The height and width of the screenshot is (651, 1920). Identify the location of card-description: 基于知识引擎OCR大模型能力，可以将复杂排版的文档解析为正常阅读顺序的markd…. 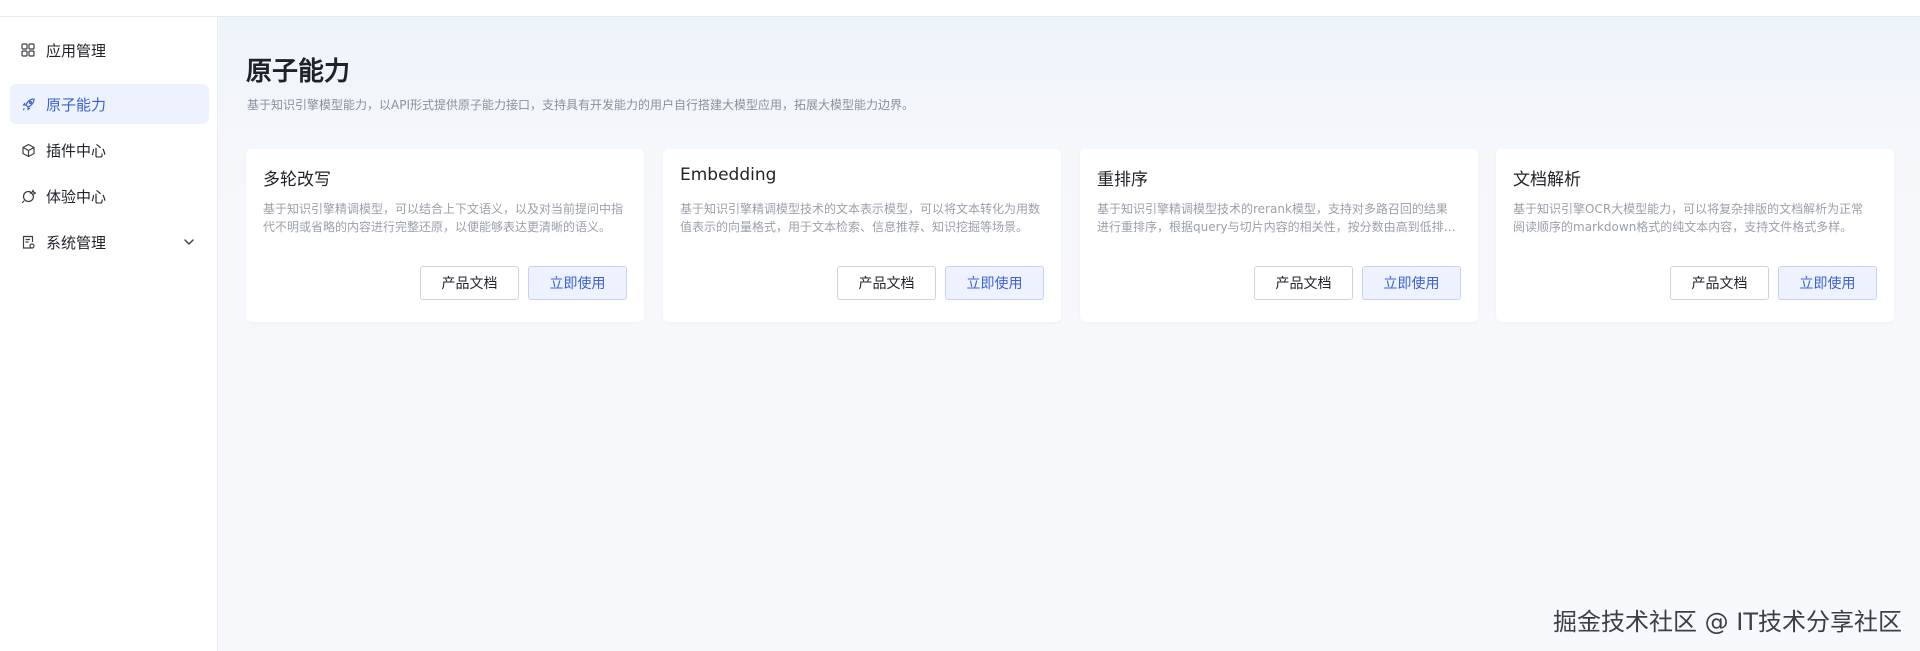
(1688, 218).